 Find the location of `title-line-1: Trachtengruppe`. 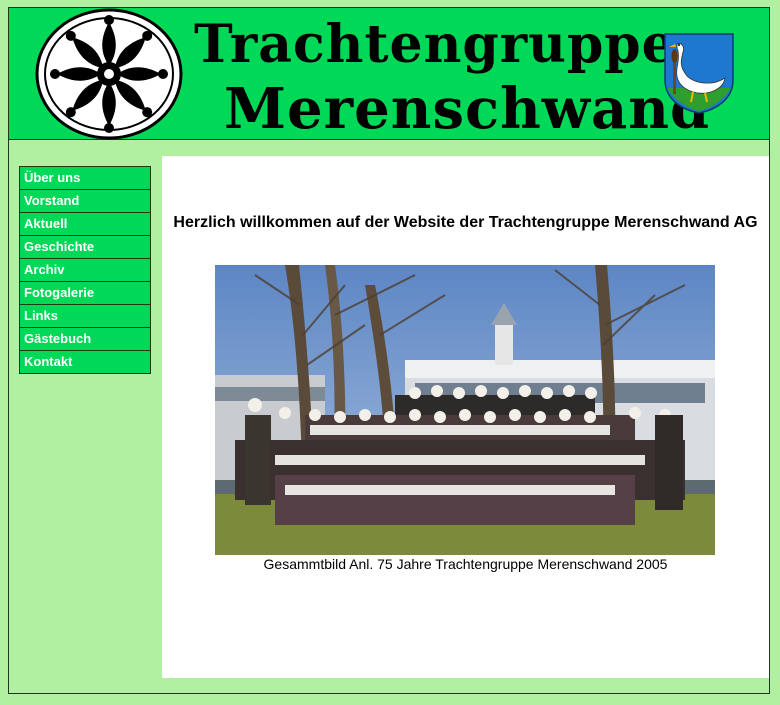

title-line-1: Trachtengruppe is located at coordinates (435, 44).